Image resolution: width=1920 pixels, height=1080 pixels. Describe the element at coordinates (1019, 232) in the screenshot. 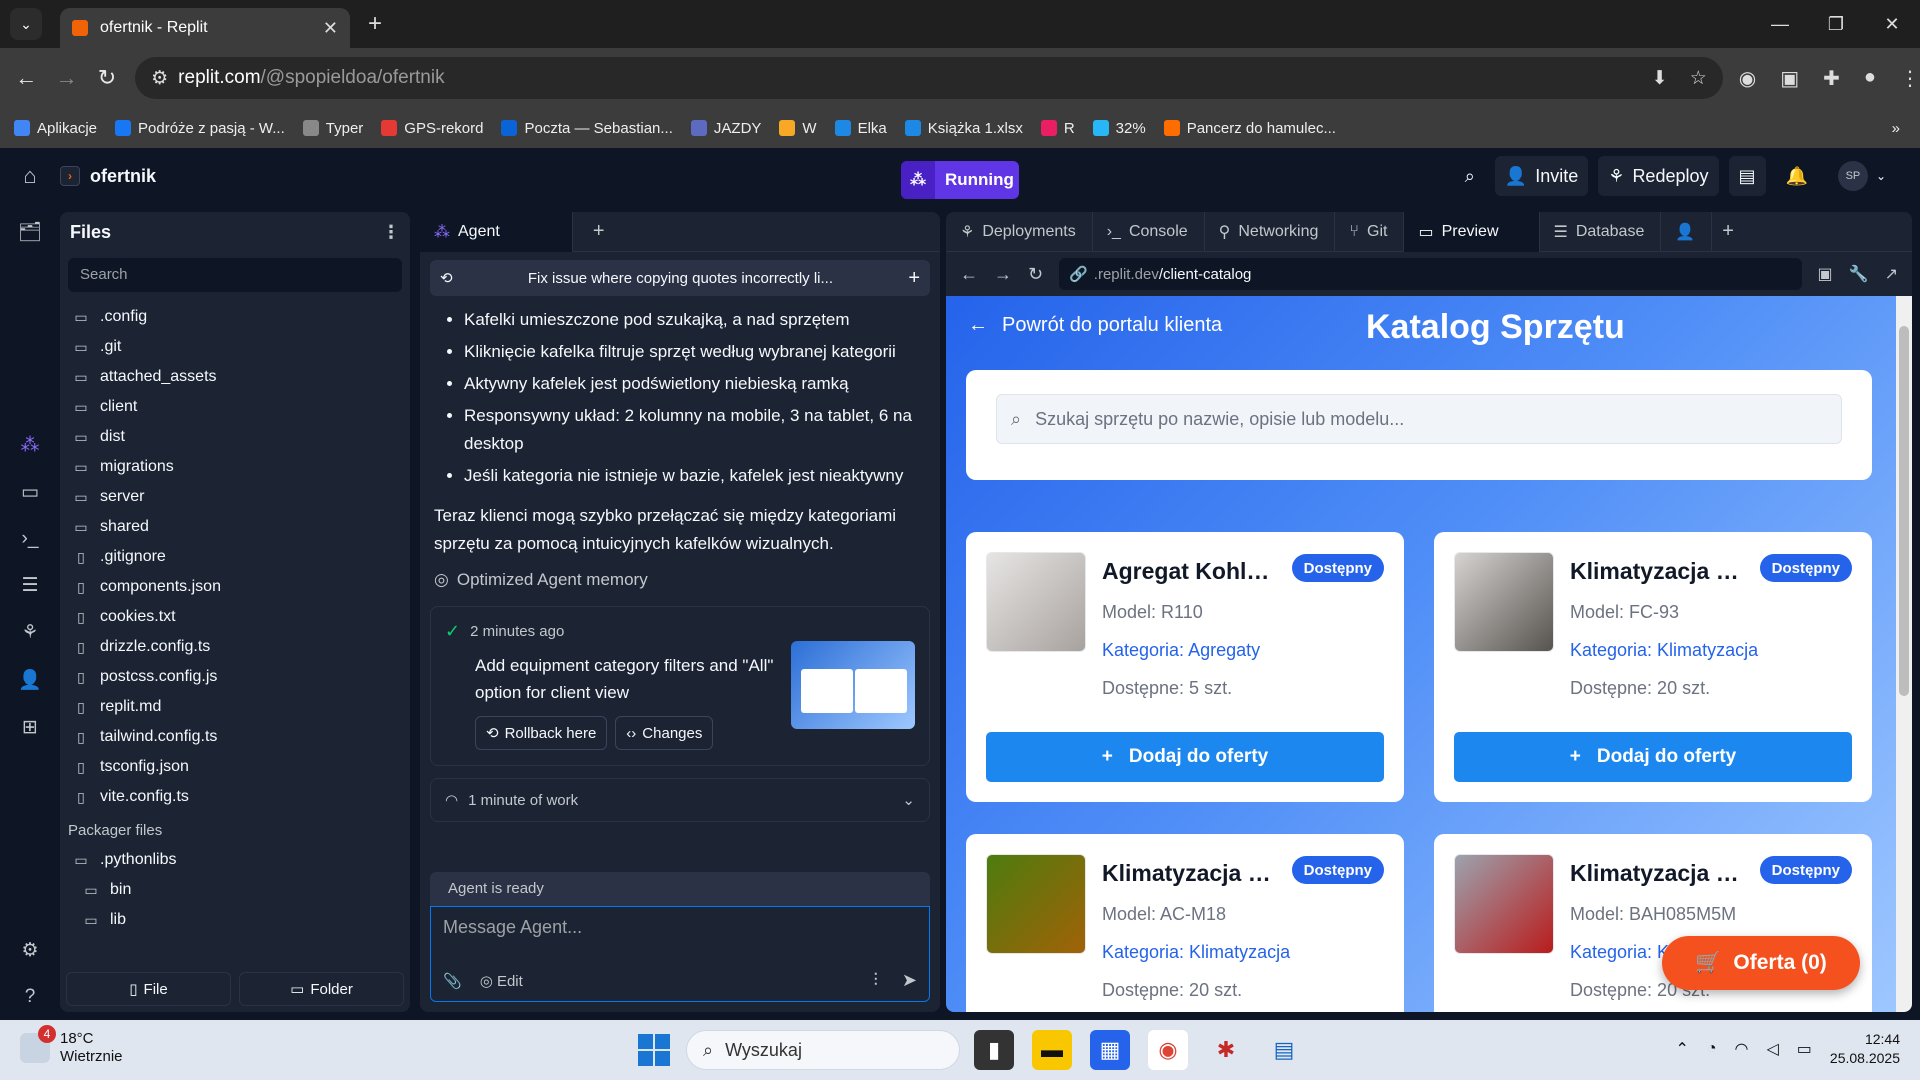

I see `tab-deployments: ⚘ Deployments` at that location.